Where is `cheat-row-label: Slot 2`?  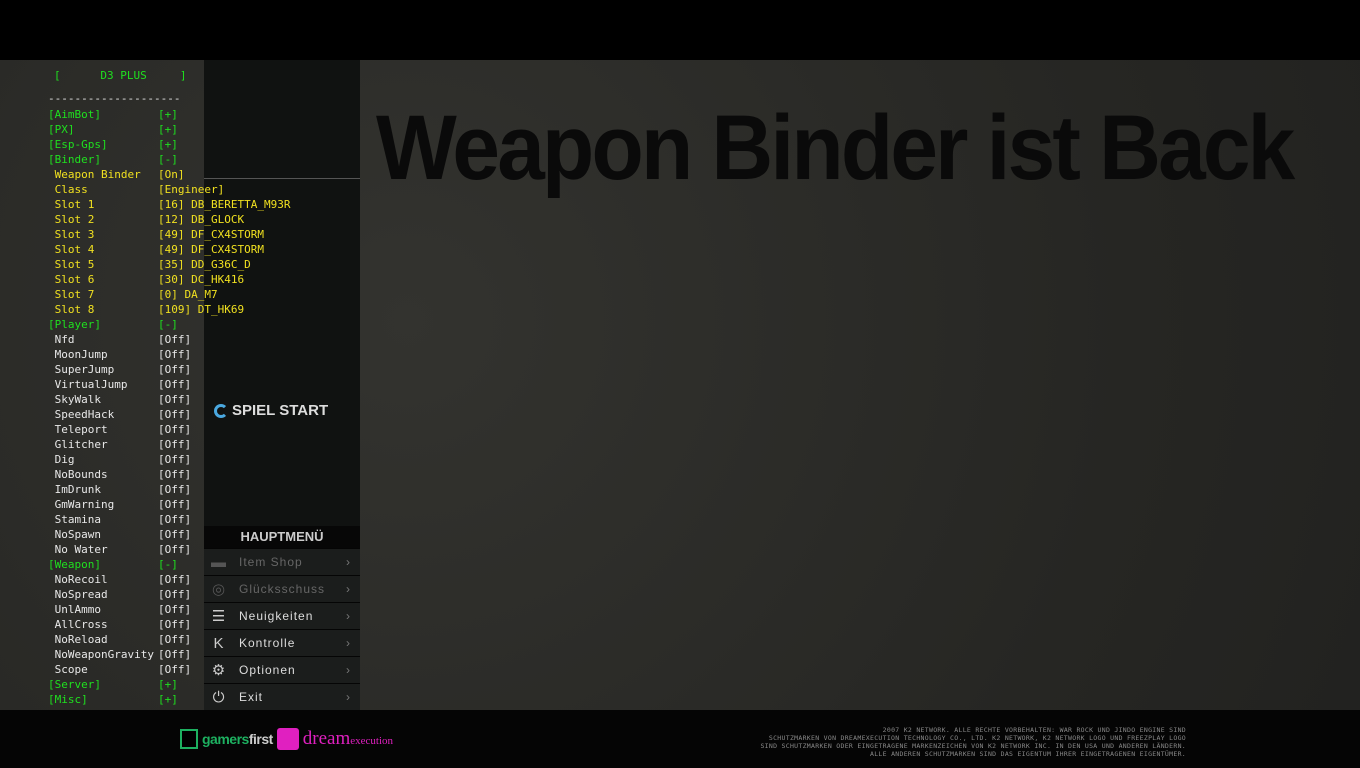 cheat-row-label: Slot 2 is located at coordinates (71, 219).